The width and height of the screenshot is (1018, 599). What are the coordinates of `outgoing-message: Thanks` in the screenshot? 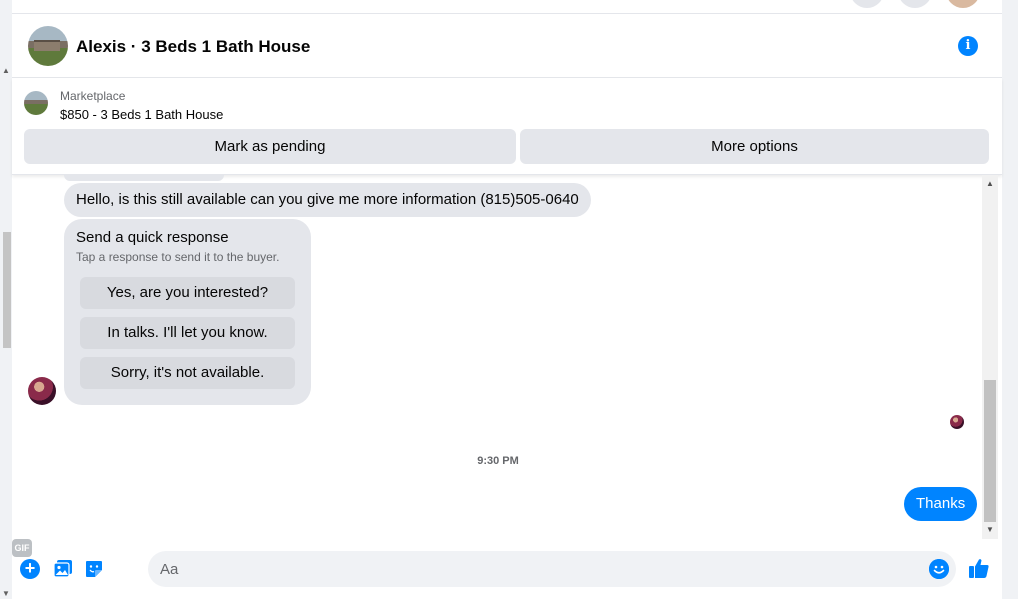 It's located at (941, 504).